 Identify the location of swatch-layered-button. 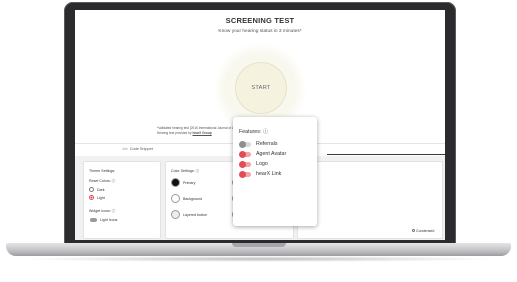
(175, 214).